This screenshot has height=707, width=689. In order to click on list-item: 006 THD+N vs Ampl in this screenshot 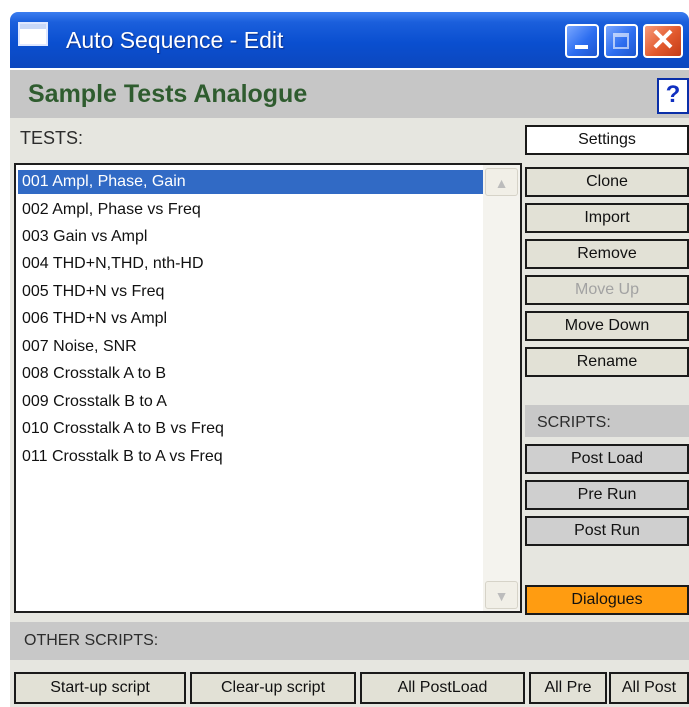, I will do `click(250, 319)`.